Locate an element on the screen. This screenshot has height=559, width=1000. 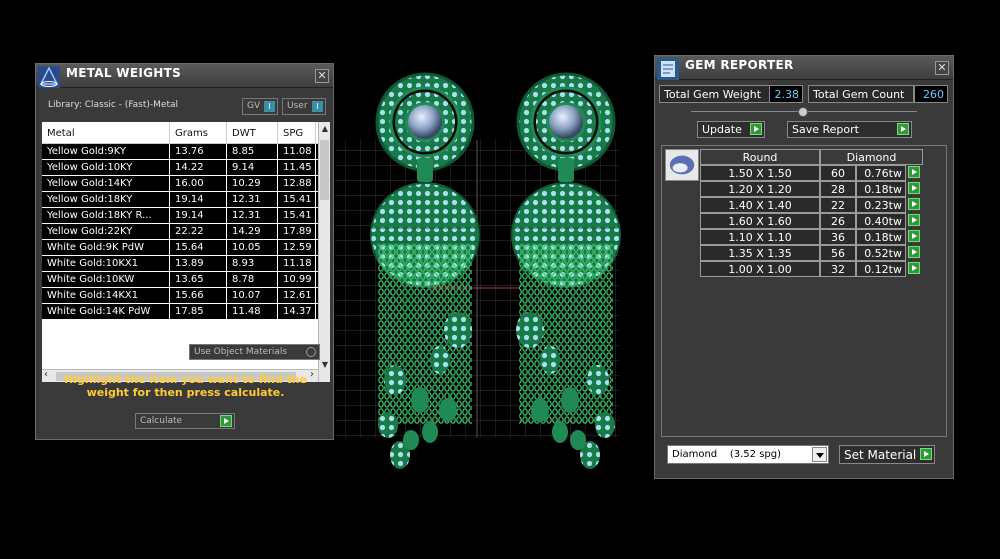
col-dwt: DWT is located at coordinates (252, 132).